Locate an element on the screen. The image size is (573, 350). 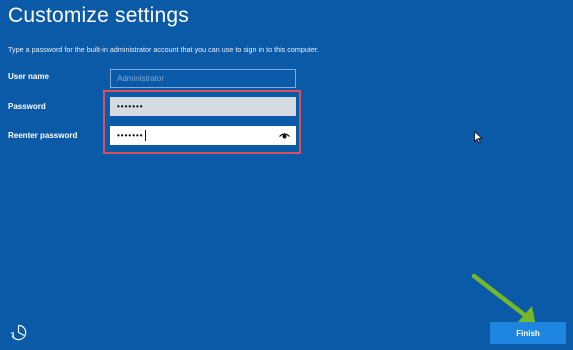
reenter-password-label: Reenter password is located at coordinates (43, 135).